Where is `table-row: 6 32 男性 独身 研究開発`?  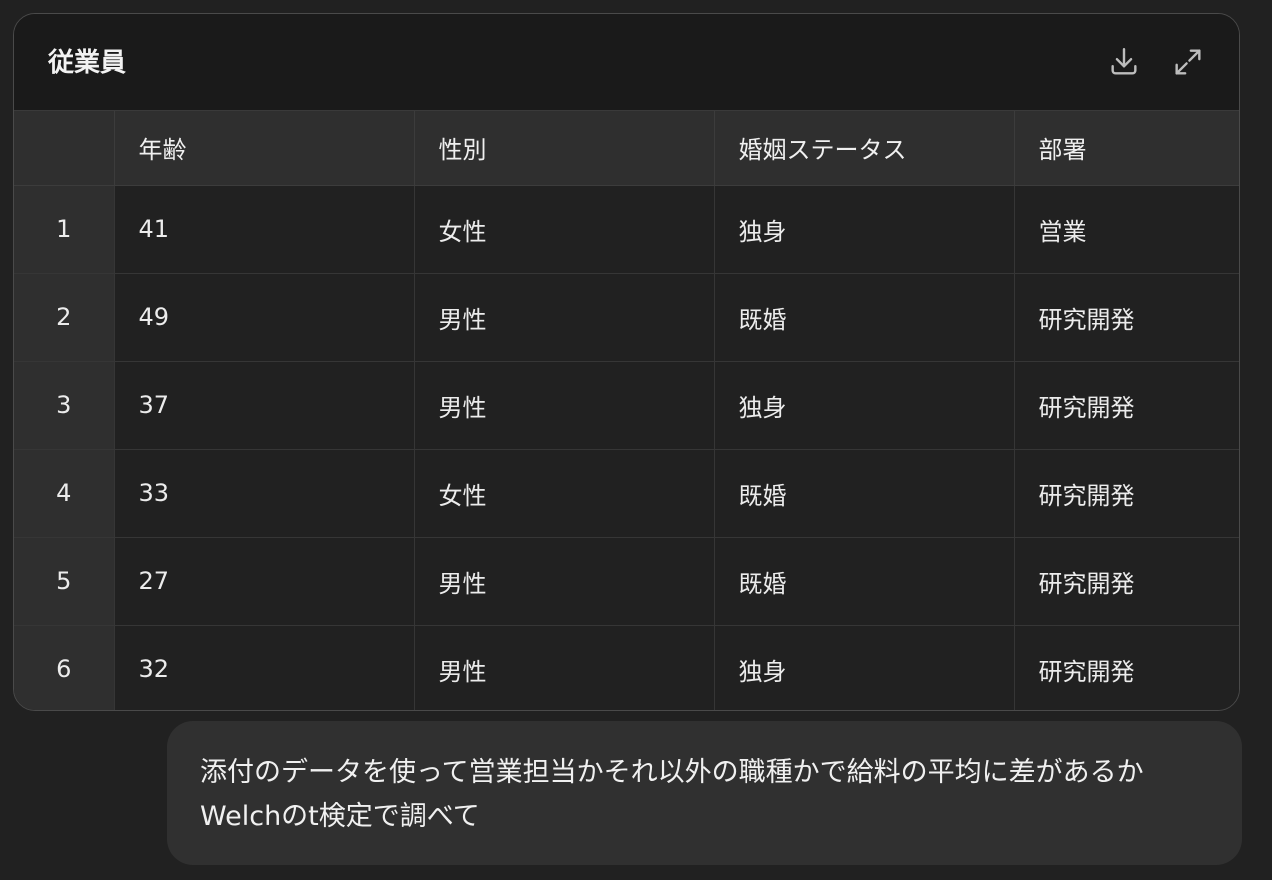
table-row: 6 32 男性 独身 研究開発 is located at coordinates (626, 667).